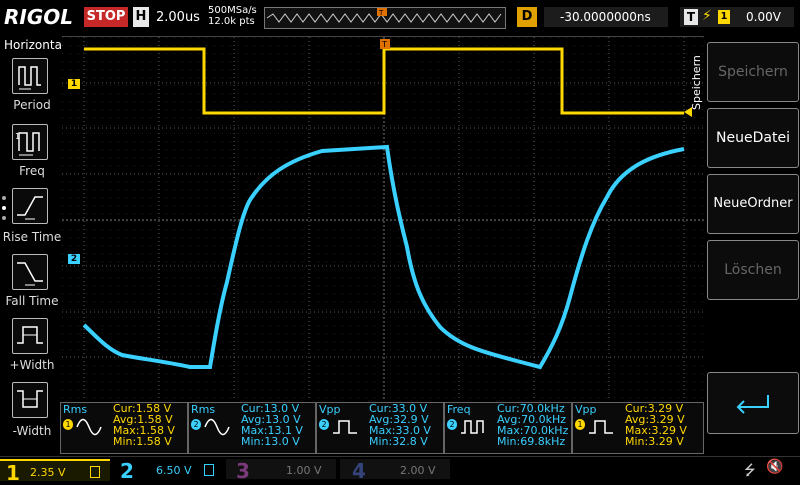  Describe the element at coordinates (763, 17) in the screenshot. I see `trigger-level: 0.00V` at that location.